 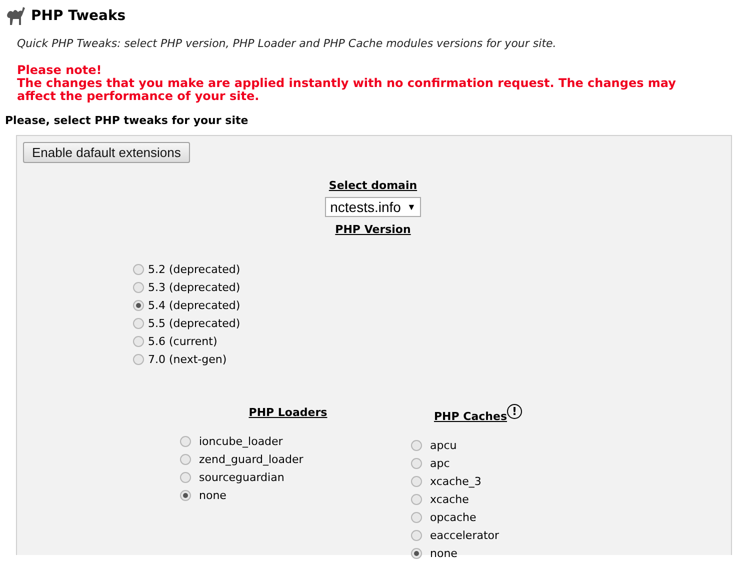 I want to click on option-label: 7.0 (next-gen), so click(x=187, y=359).